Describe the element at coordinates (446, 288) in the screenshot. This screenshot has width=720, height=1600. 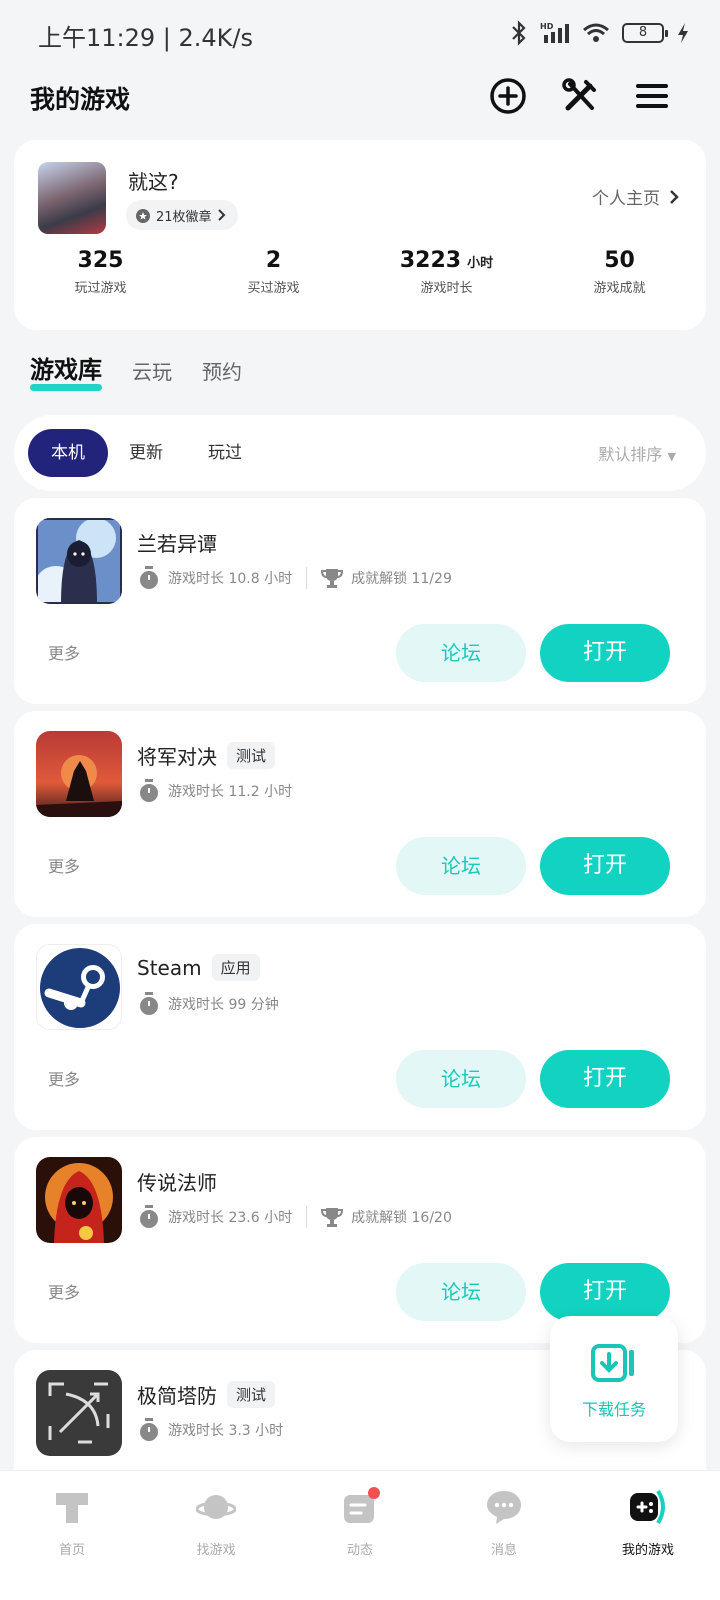
I see `stat-label: 游戏时长` at that location.